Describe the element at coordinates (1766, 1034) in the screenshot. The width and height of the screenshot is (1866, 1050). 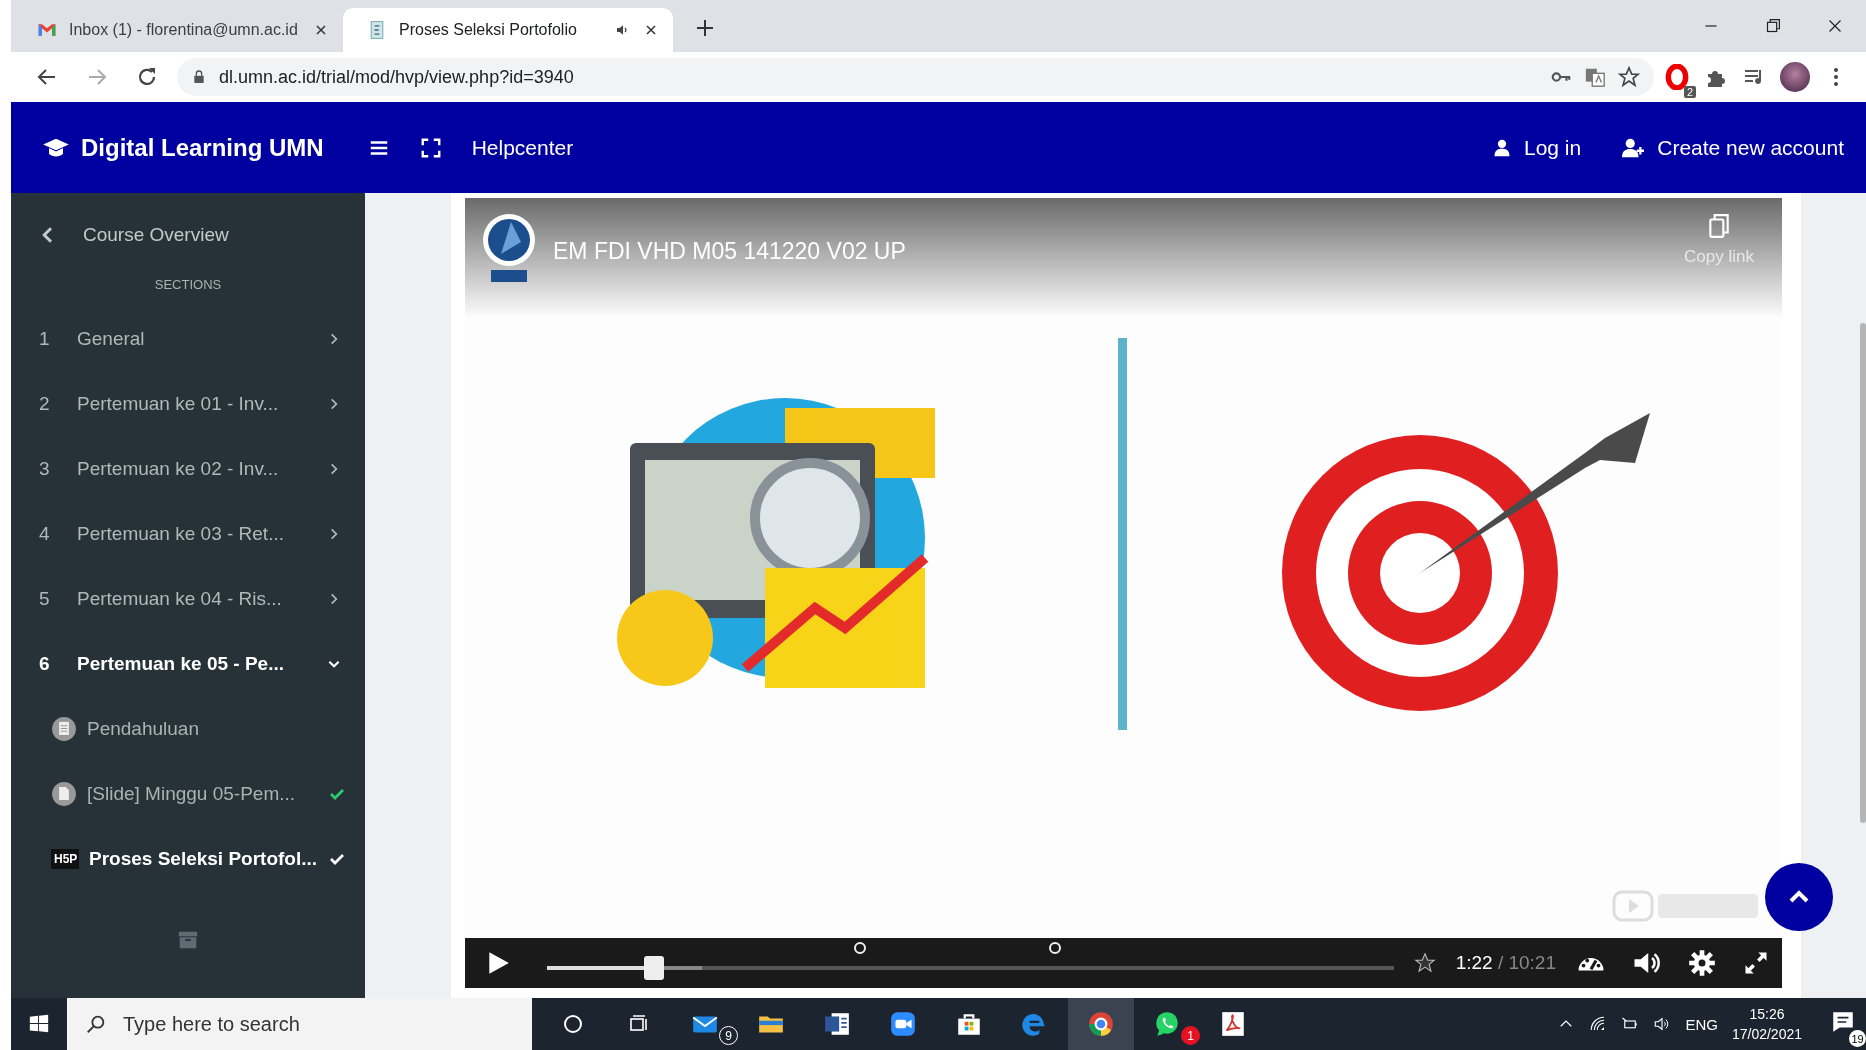
I see `clock-date: 17/02/2021` at that location.